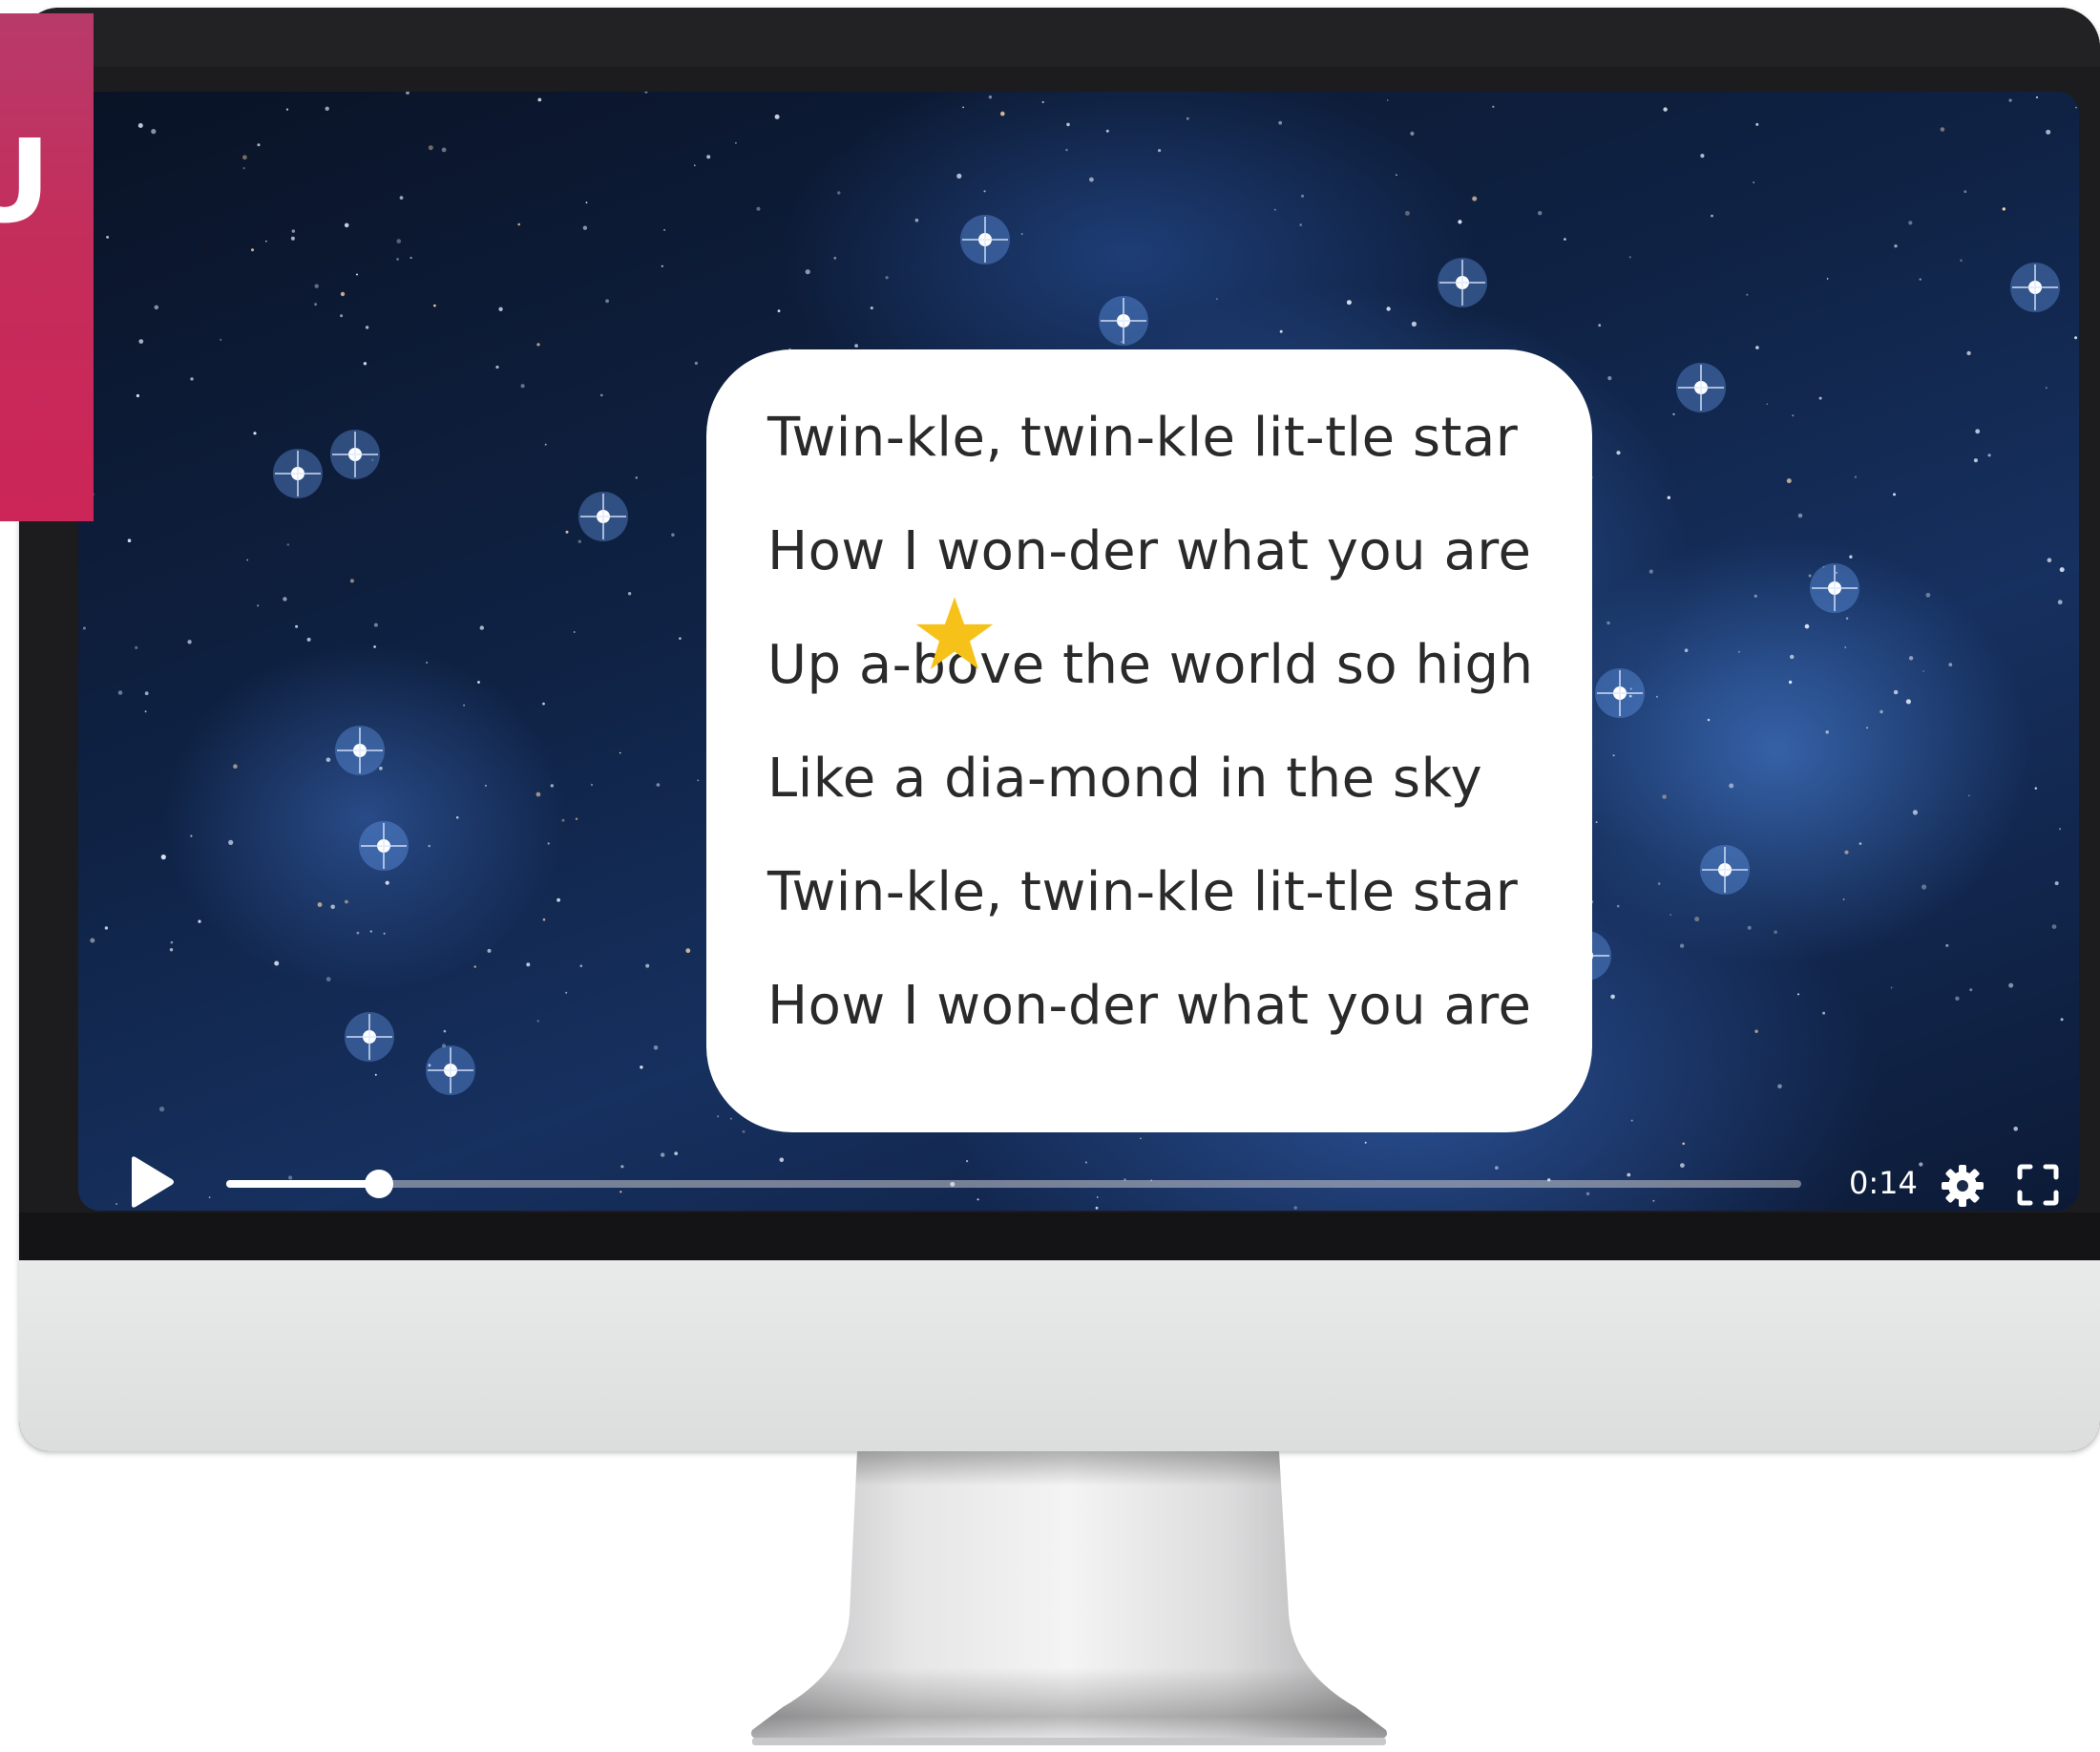 The image size is (2100, 1752). What do you see at coordinates (1059, 1355) in the screenshot?
I see `monitor-chin` at bounding box center [1059, 1355].